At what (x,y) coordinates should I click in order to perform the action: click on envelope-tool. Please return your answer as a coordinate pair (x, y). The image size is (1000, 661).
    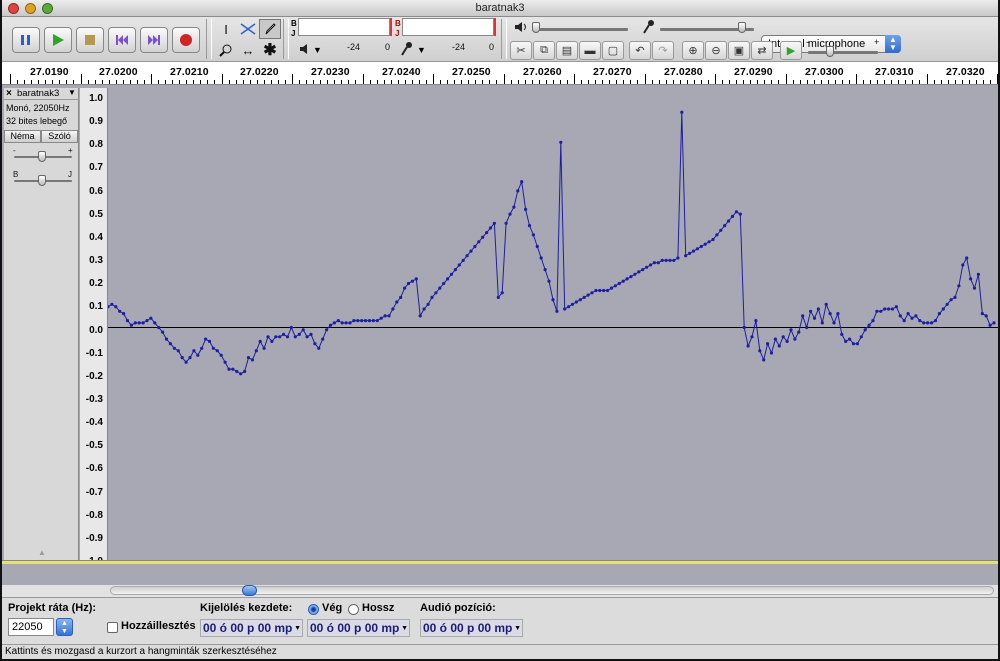
    Looking at the image, I should click on (248, 29).